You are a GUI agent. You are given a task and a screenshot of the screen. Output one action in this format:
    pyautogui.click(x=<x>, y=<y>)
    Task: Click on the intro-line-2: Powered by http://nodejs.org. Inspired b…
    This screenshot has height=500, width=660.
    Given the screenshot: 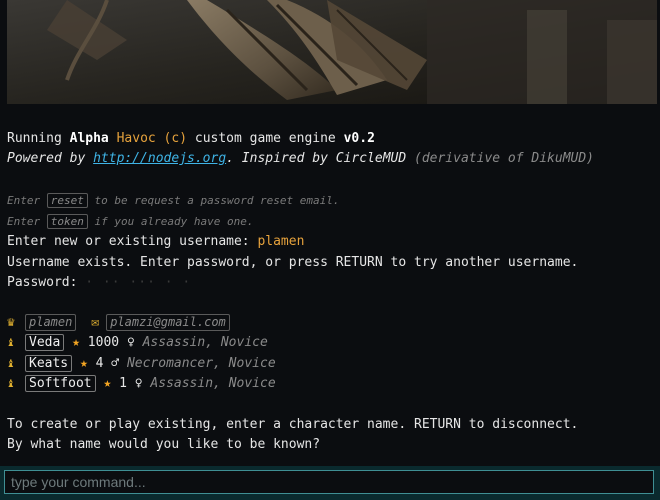 What is the action you would take?
    pyautogui.click(x=300, y=159)
    